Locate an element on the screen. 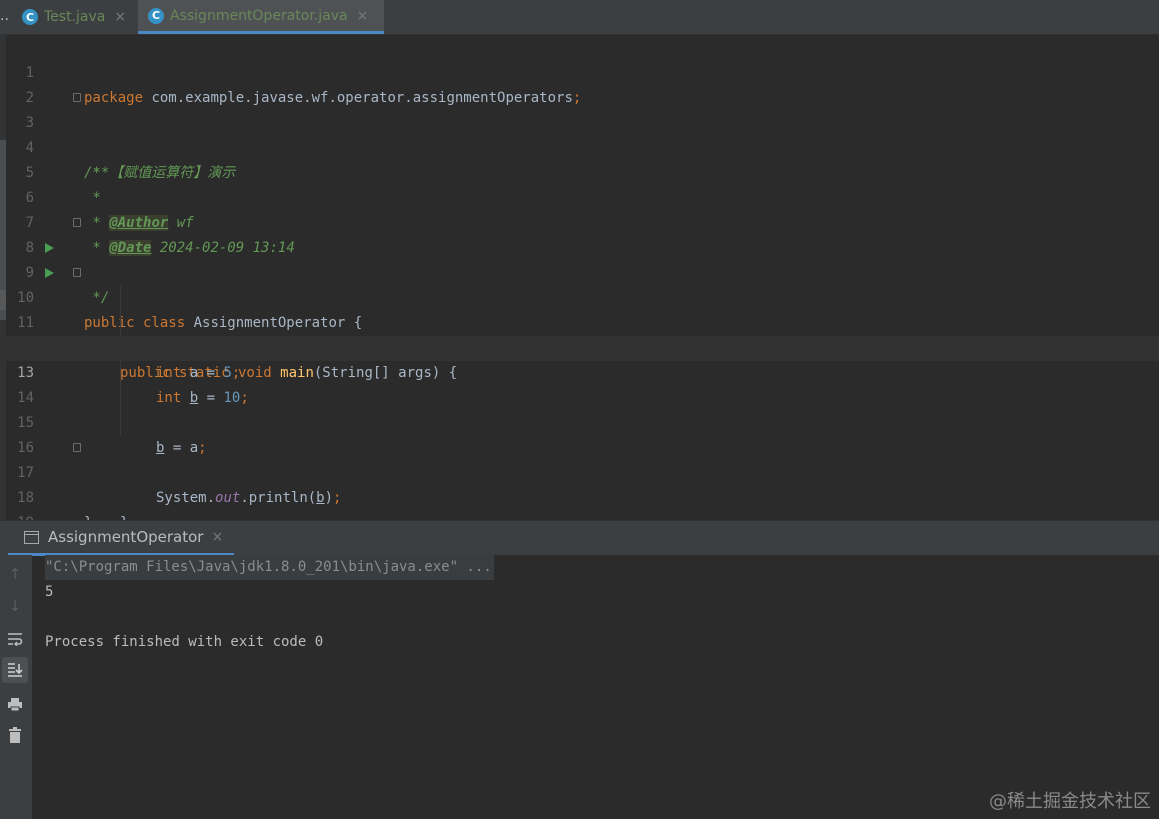 The height and width of the screenshot is (819, 1159). tab-label: AssignmentOperator.java is located at coordinates (259, 15).